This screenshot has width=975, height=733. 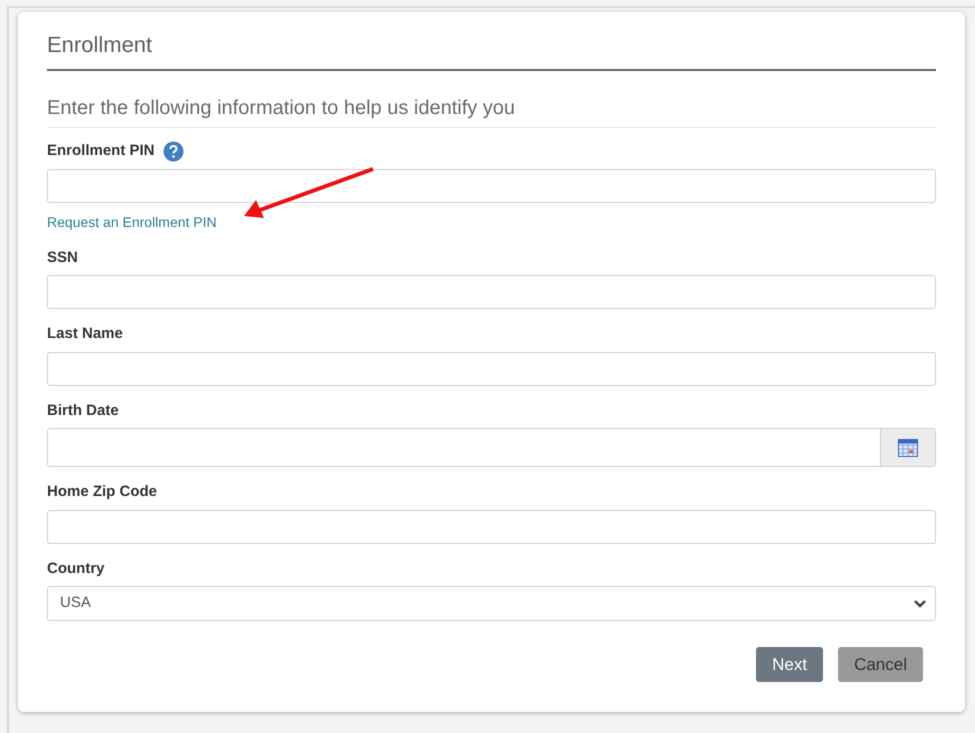 I want to click on calendar-icon, so click(x=908, y=447).